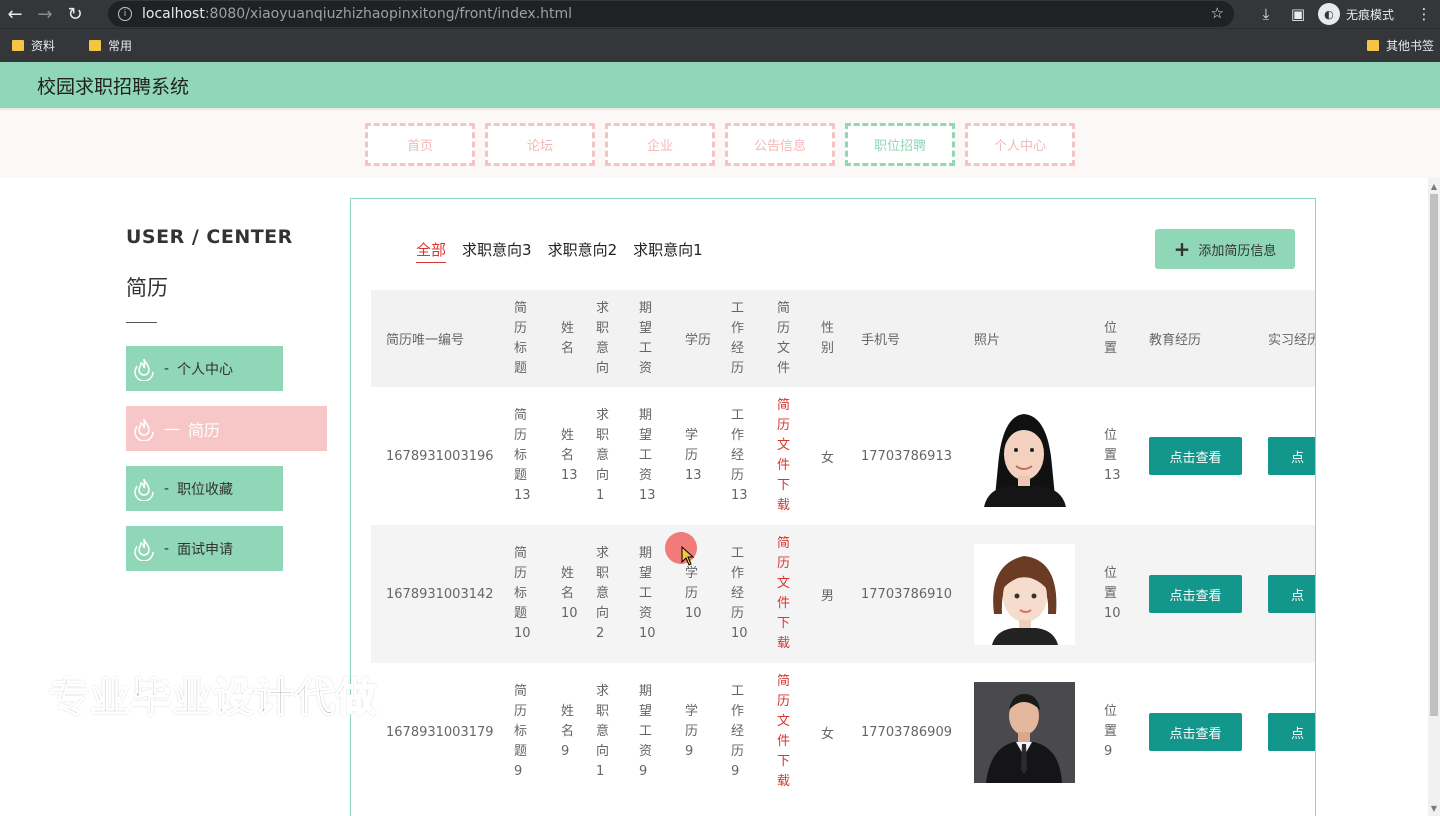 The image size is (1440, 816). I want to click on add-resume-button: + 添加简历信息, so click(1225, 249).